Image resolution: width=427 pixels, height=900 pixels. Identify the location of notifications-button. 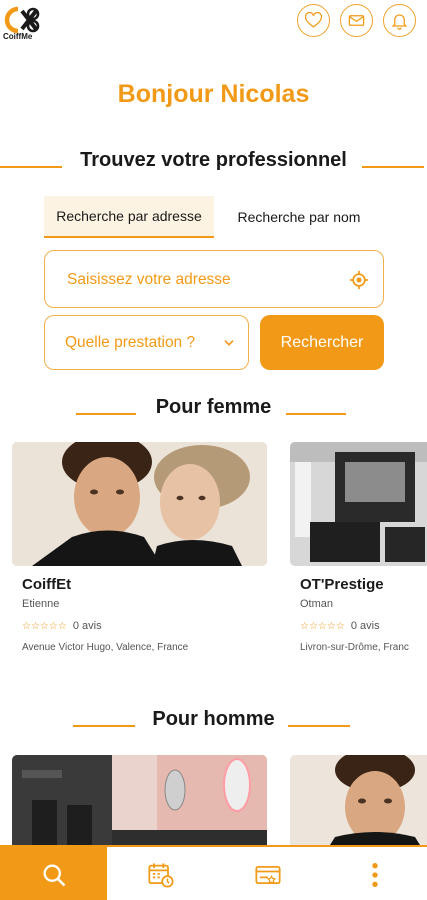
(399, 20).